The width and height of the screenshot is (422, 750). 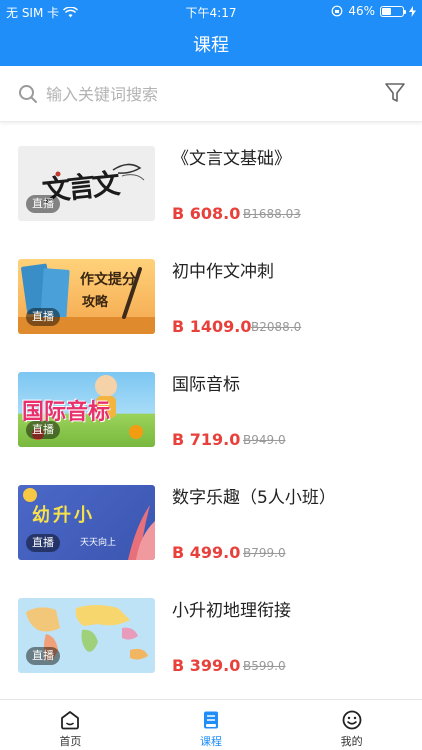 What do you see at coordinates (264, 666) in the screenshot?
I see `course-original-price: B599.0` at bounding box center [264, 666].